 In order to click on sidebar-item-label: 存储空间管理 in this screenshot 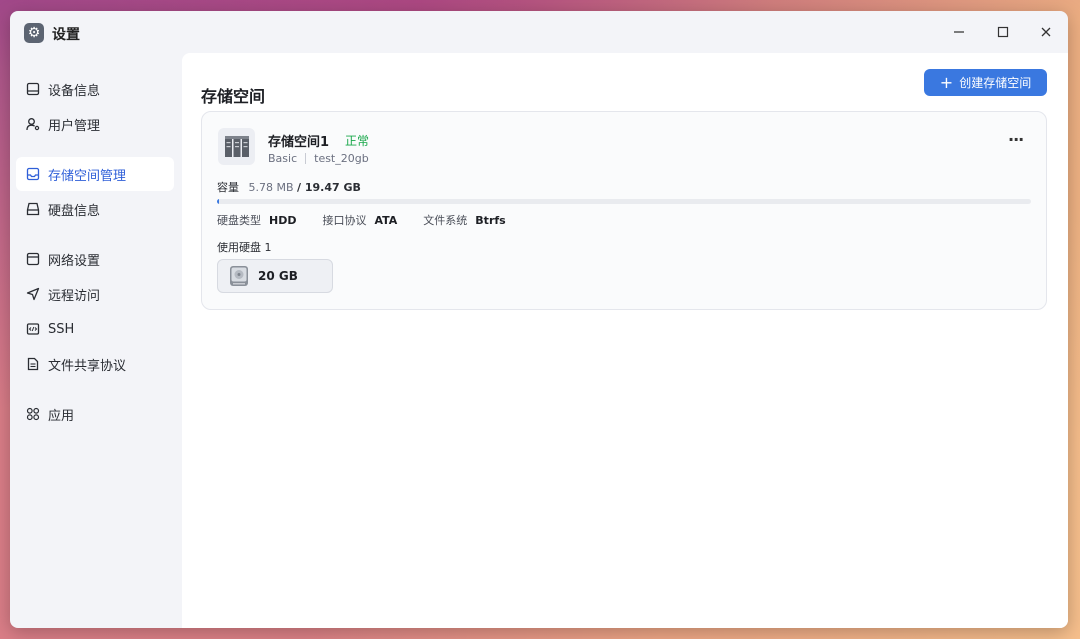, I will do `click(87, 176)`.